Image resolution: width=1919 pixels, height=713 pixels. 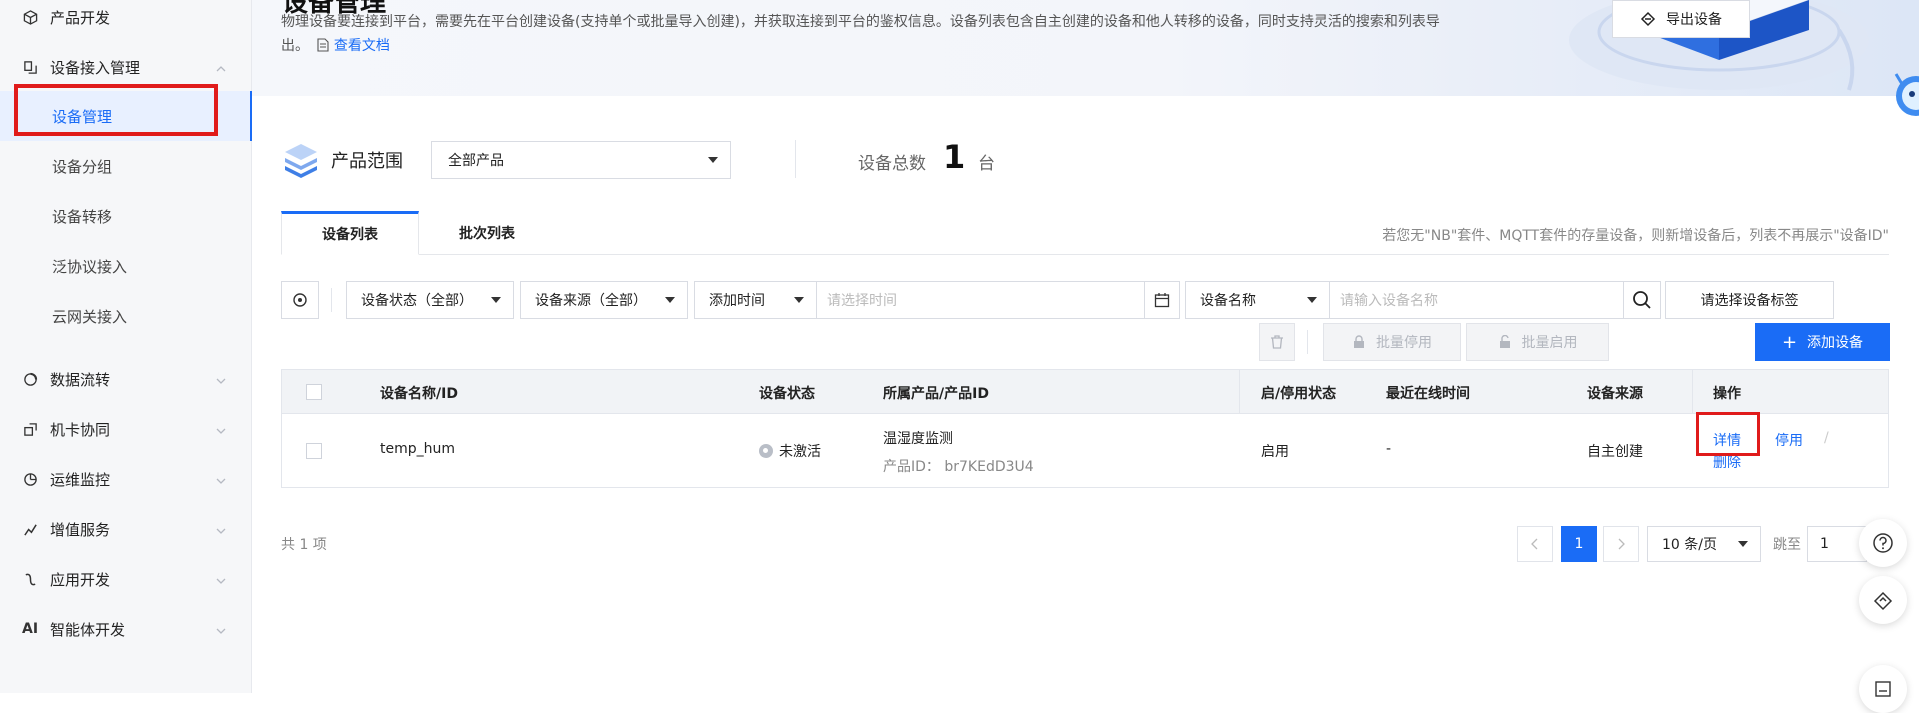 I want to click on sidebar-item-device-transfer: 设备转移, so click(x=126, y=216).